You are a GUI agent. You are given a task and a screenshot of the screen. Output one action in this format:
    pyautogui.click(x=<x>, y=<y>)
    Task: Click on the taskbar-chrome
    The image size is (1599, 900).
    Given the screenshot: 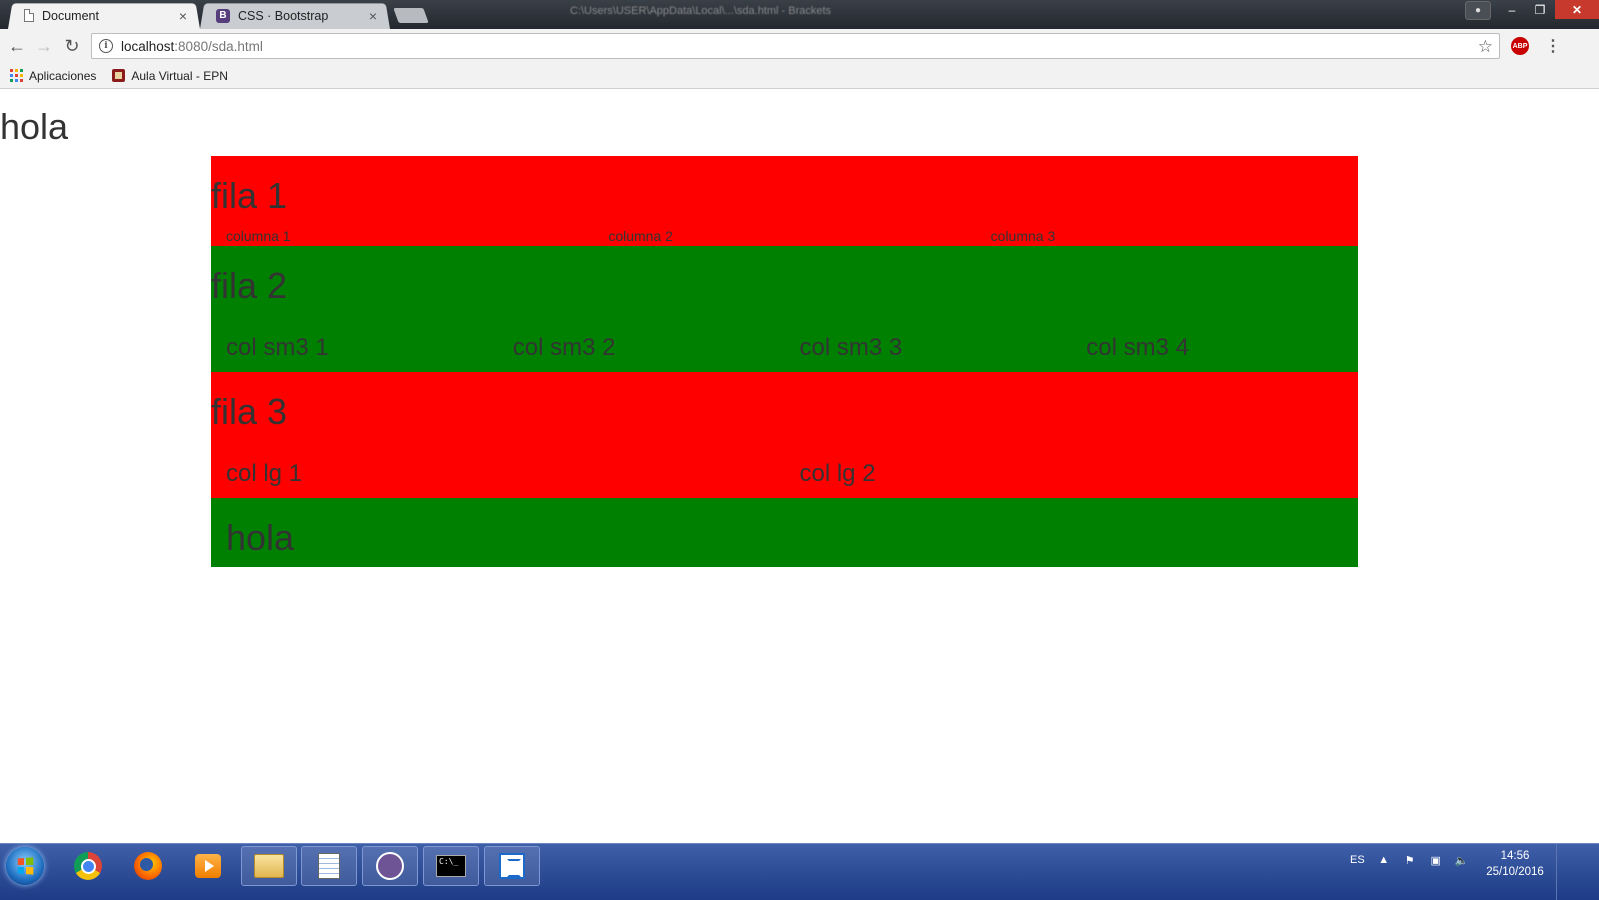 What is the action you would take?
    pyautogui.click(x=88, y=866)
    